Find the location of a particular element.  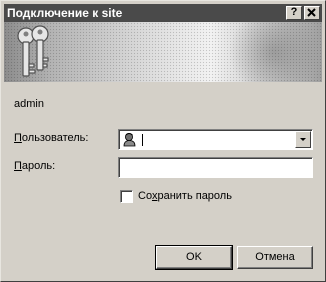

password-field is located at coordinates (215, 167).